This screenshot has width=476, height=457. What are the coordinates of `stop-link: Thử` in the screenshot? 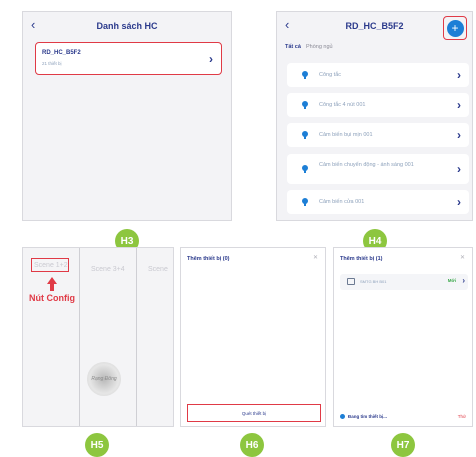 It's located at (462, 416).